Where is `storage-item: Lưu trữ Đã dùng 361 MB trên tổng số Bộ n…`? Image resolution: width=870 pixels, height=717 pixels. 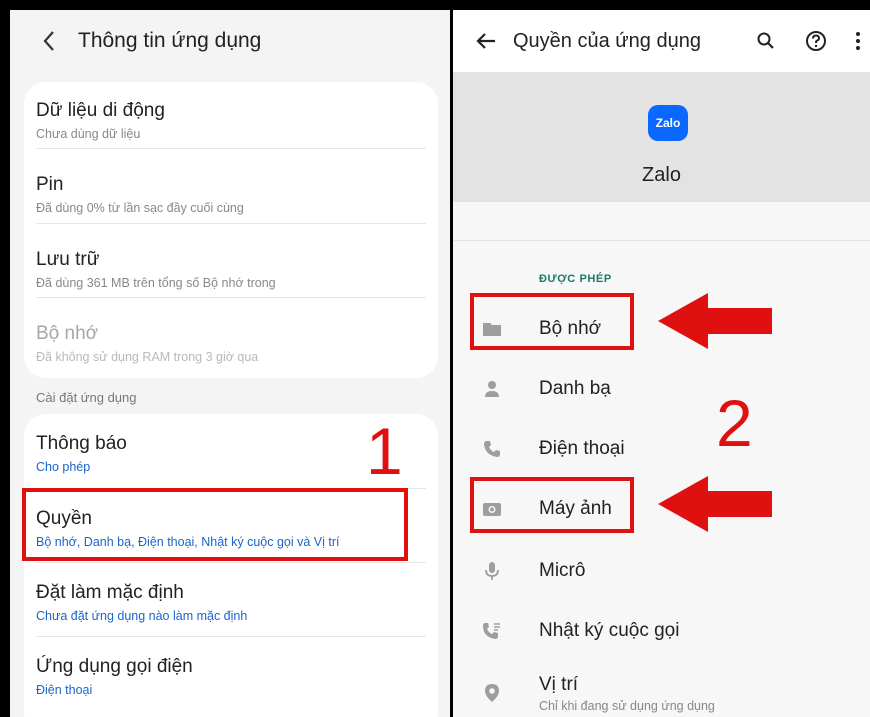
storage-item: Lưu trữ Đã dùng 361 MB trên tổng số Bộ n… is located at coordinates (231, 269).